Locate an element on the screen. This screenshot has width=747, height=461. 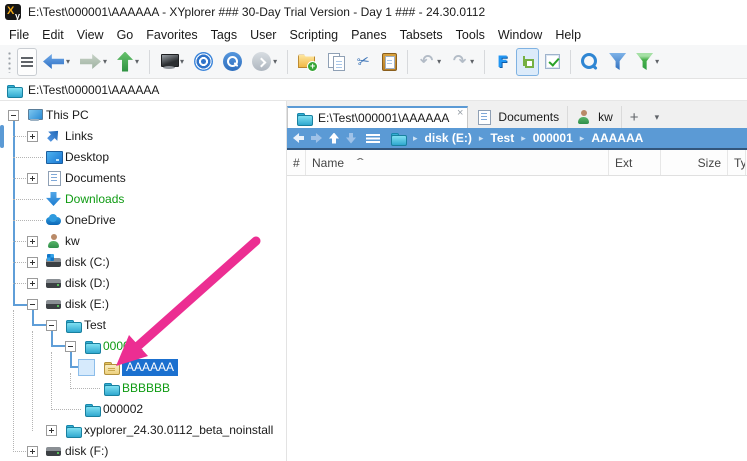
zoom-button is located at coordinates (232, 62).